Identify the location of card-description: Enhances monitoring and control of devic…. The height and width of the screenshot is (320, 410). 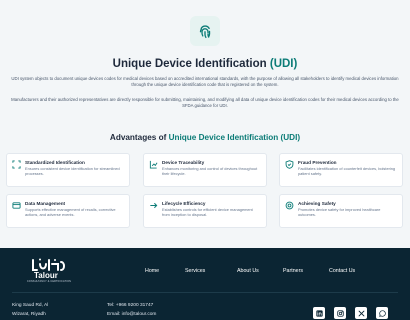
(210, 171).